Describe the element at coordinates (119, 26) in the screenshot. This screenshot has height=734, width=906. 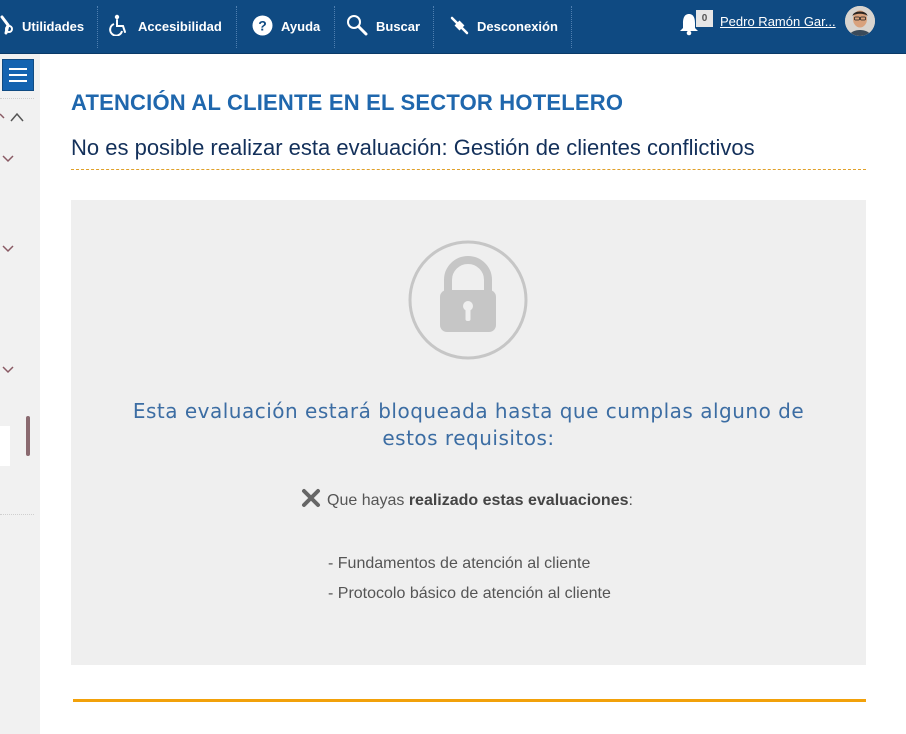
I see `wheelchair-icon` at that location.